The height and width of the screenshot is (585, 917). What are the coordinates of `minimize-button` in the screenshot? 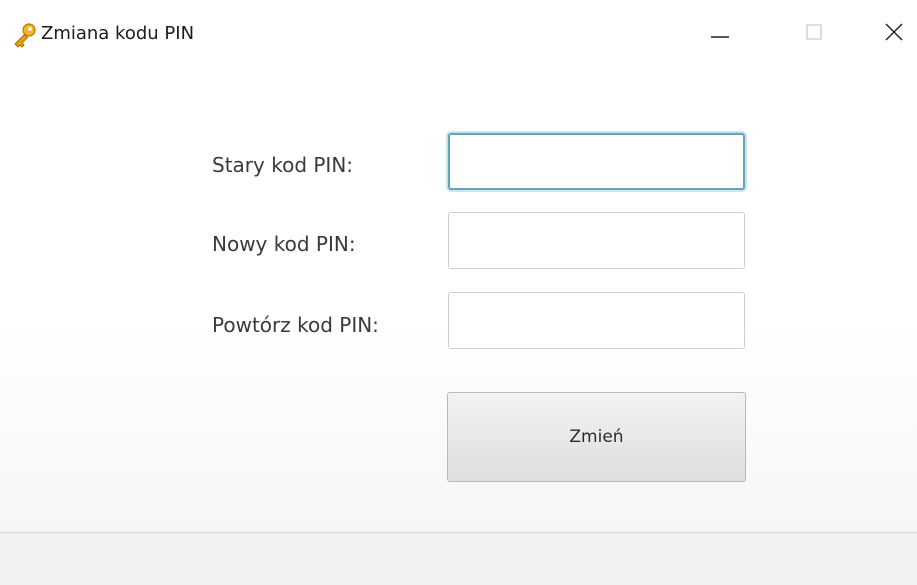 It's located at (720, 34).